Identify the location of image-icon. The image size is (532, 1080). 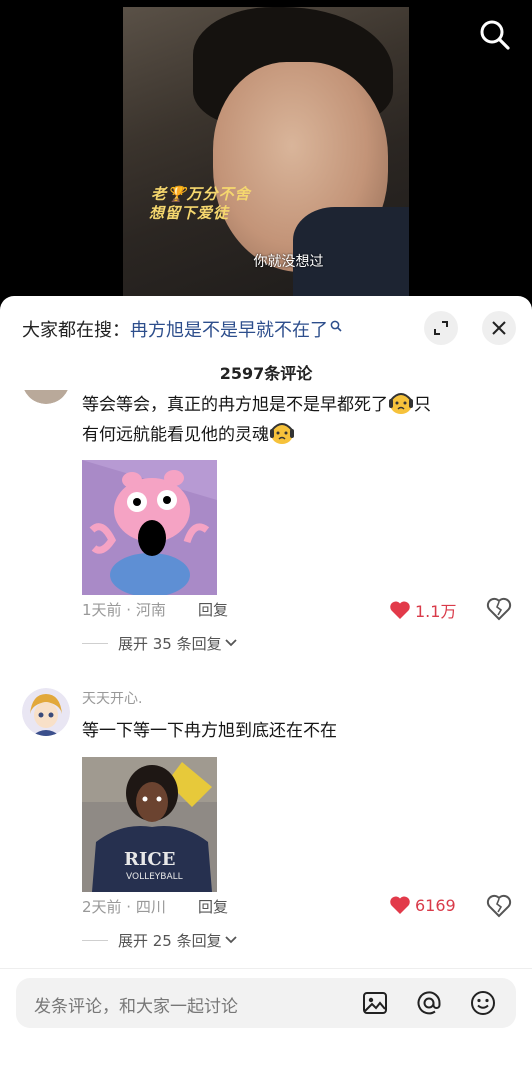
(375, 1003).